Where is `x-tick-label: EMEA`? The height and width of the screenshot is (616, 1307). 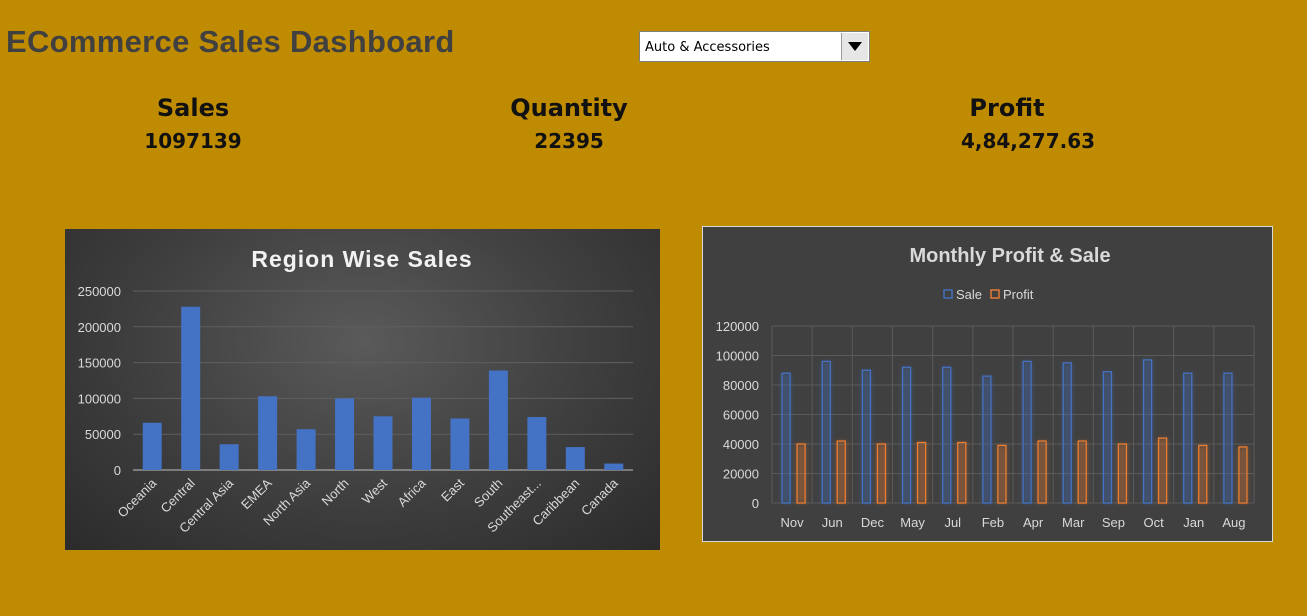
x-tick-label: EMEA is located at coordinates (256, 493).